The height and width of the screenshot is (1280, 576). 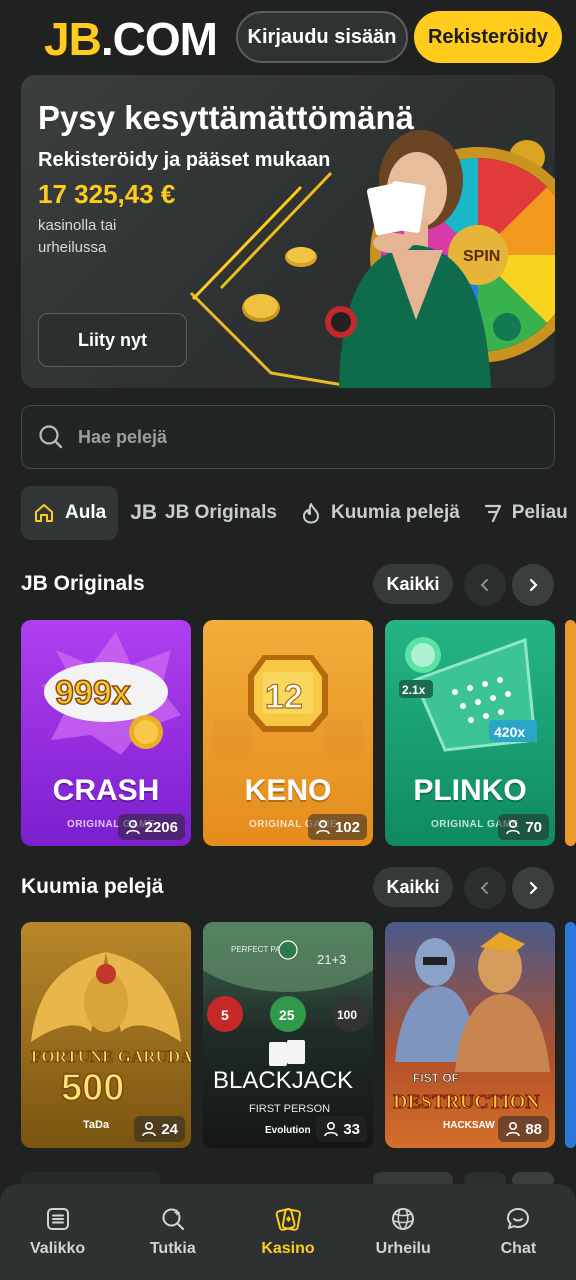 I want to click on svg-text: DESTRUCTION, so click(x=466, y=1102).